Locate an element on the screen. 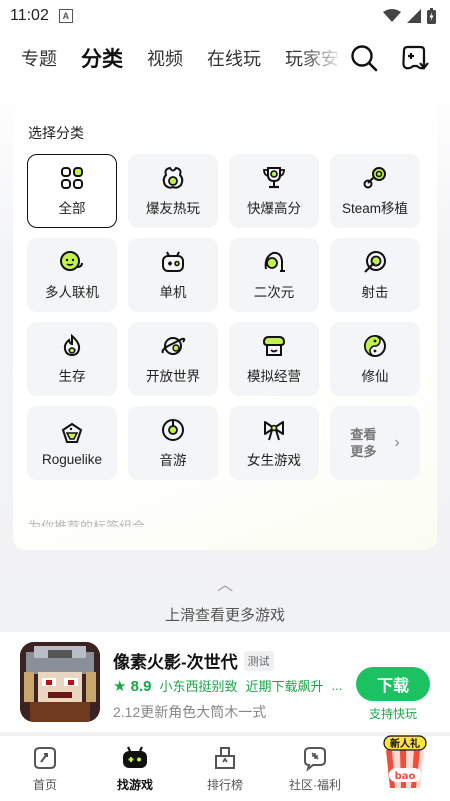 This screenshot has width=450, height=801. top-tabs: 专题 分类 视频 在线玩 玩家安 is located at coordinates (181, 58).